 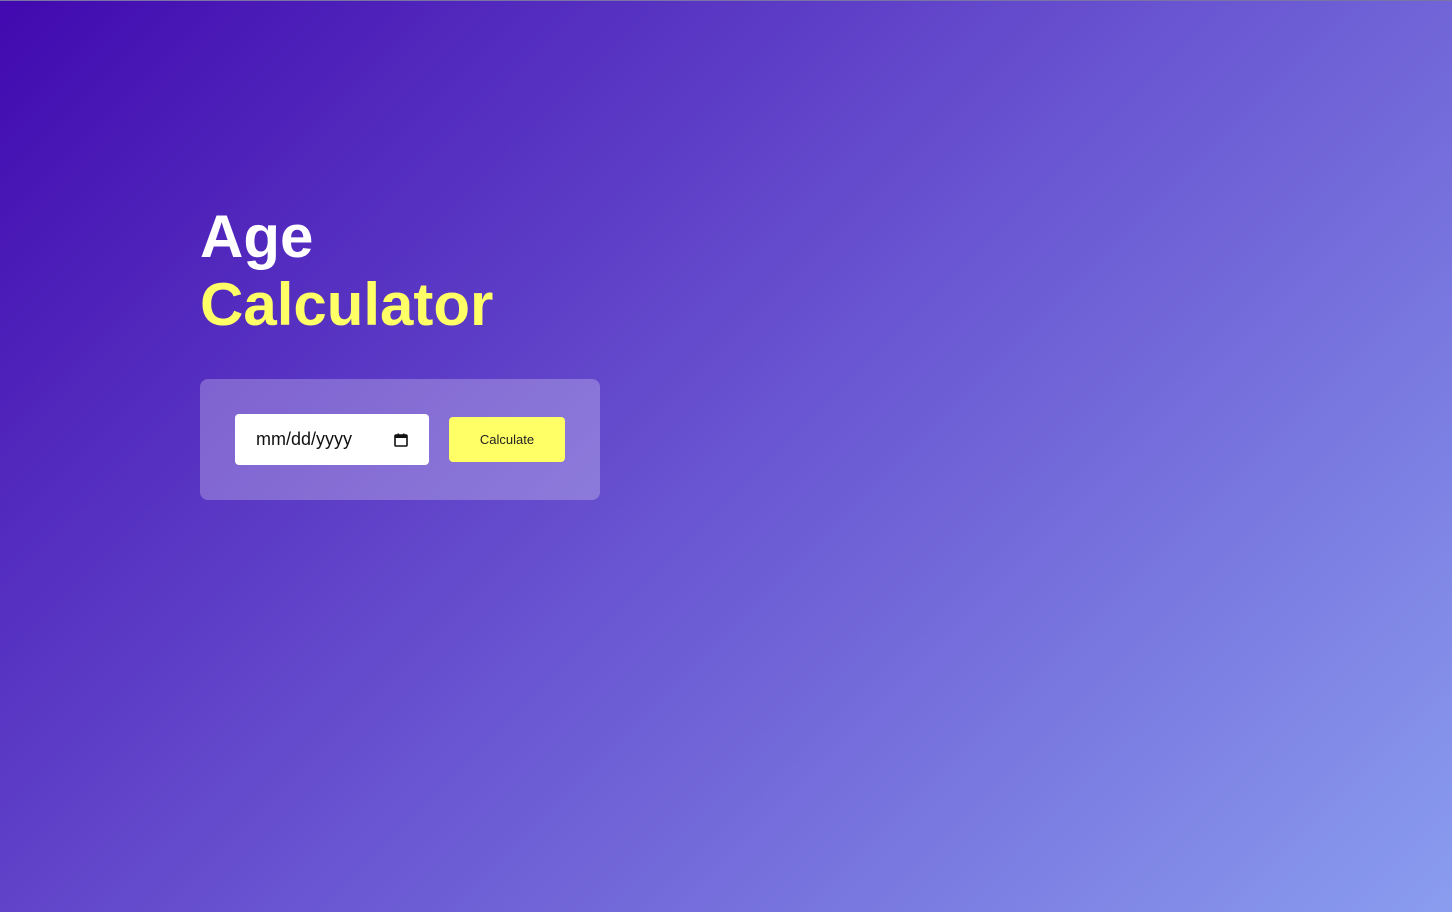 I want to click on input-card: mm/dd/yyyy Calculate, so click(x=400, y=439).